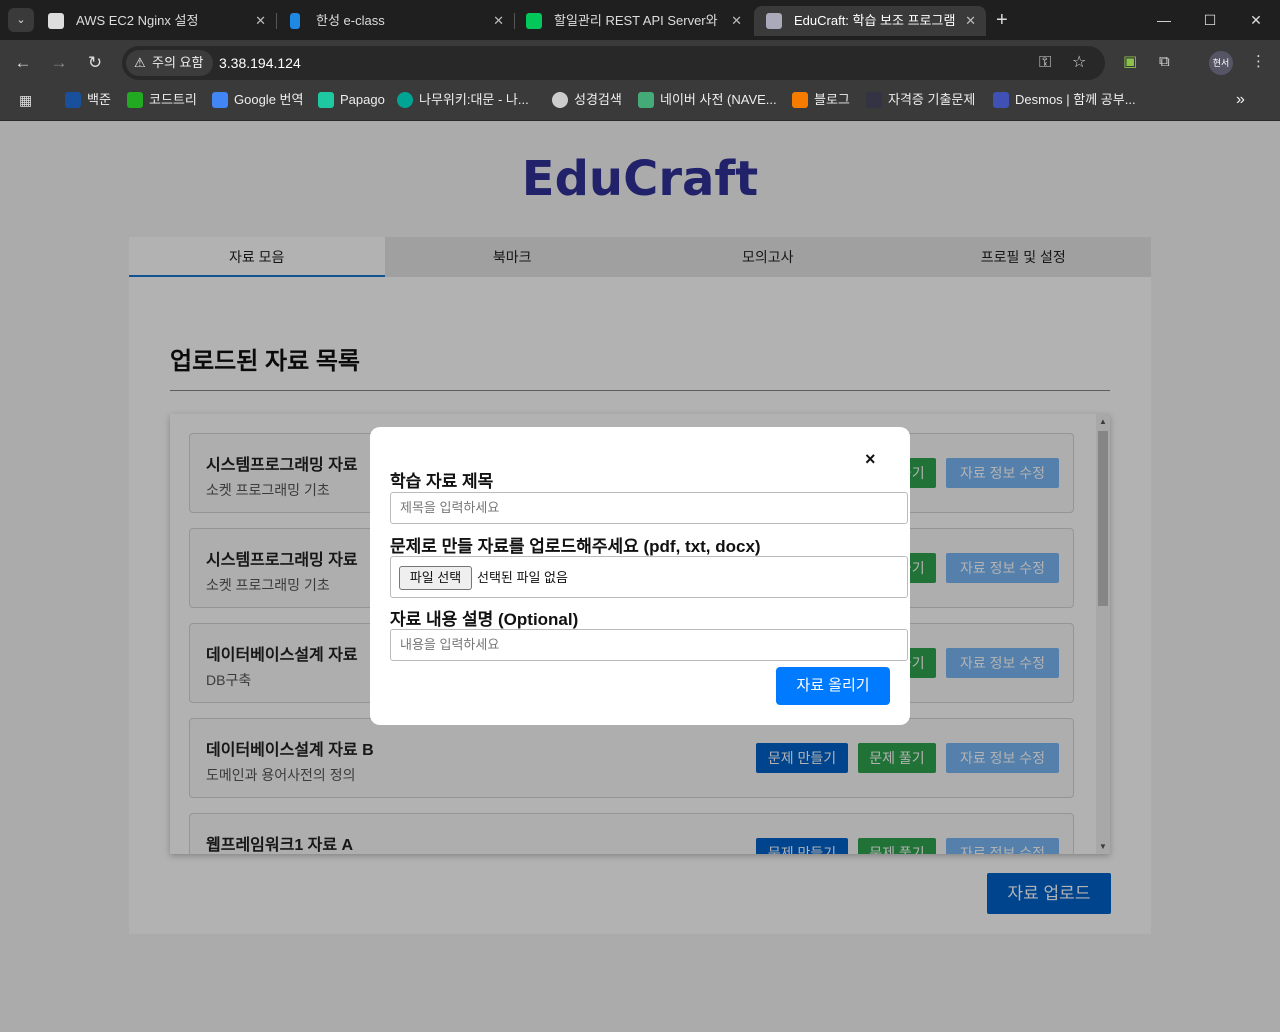 This screenshot has width=1280, height=1032. Describe the element at coordinates (1164, 20) in the screenshot. I see `minimize-icon: —` at that location.